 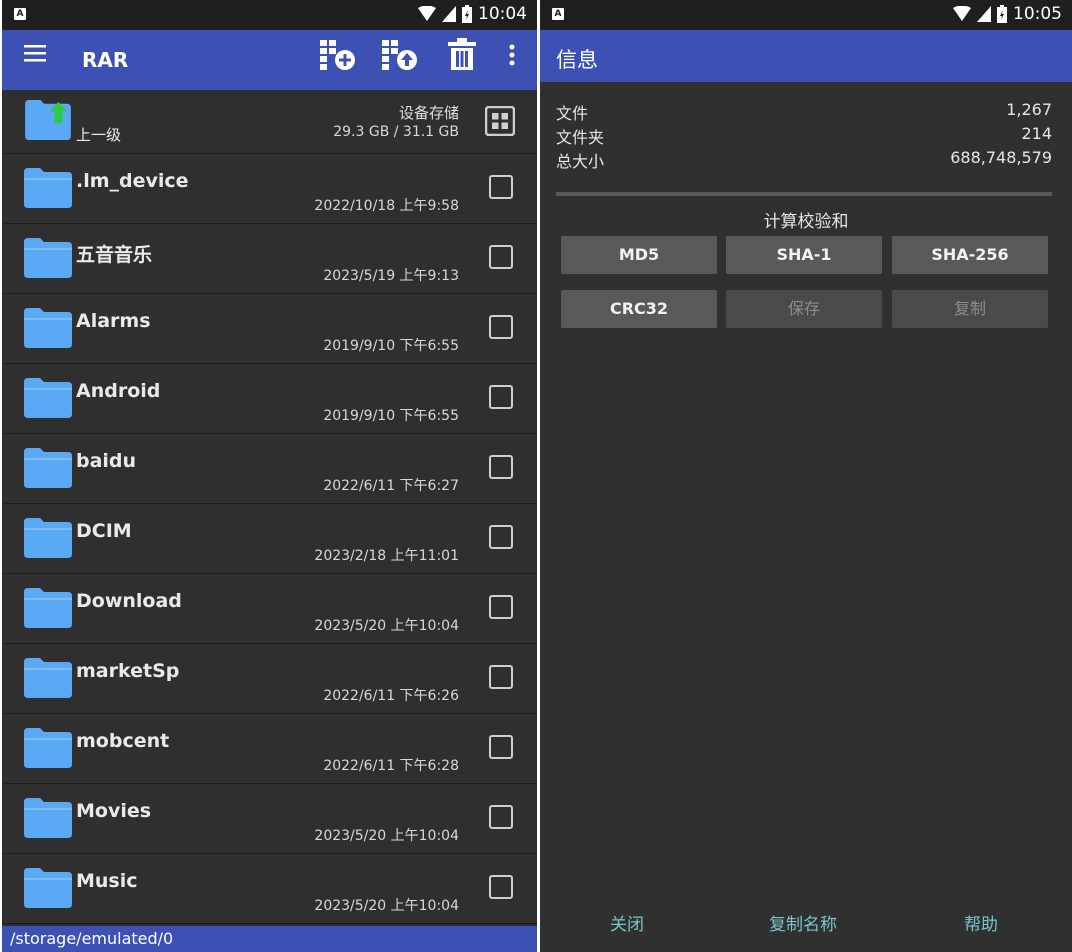 What do you see at coordinates (123, 741) in the screenshot?
I see `folder-name: mobcent` at bounding box center [123, 741].